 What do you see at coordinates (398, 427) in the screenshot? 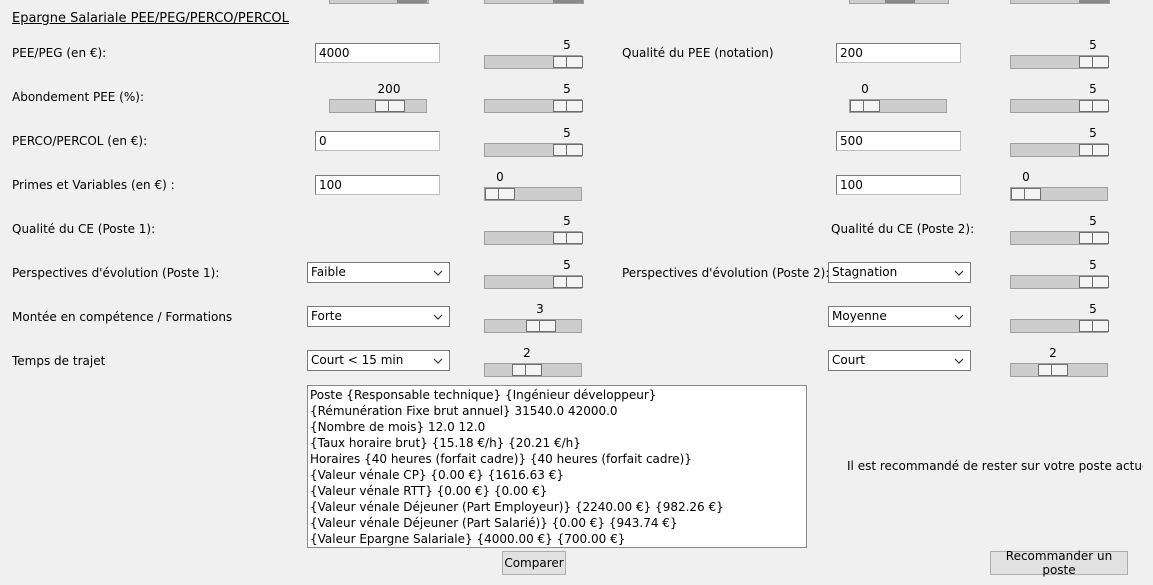
I see `results-line: {Nombre de mois} 12.0 12.0` at bounding box center [398, 427].